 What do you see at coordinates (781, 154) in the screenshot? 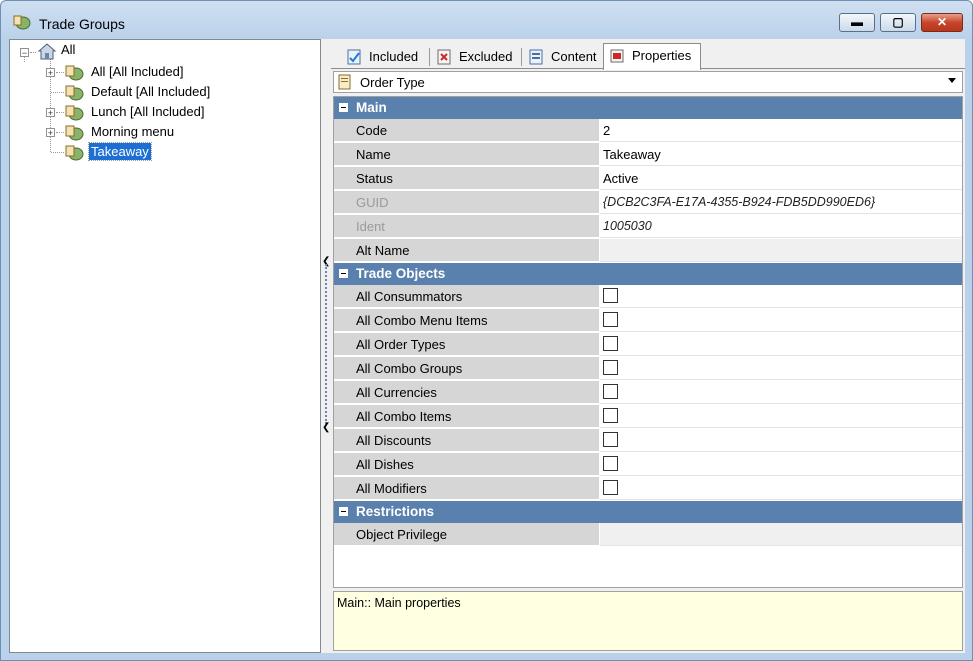
I see `property-value: Takeaway` at bounding box center [781, 154].